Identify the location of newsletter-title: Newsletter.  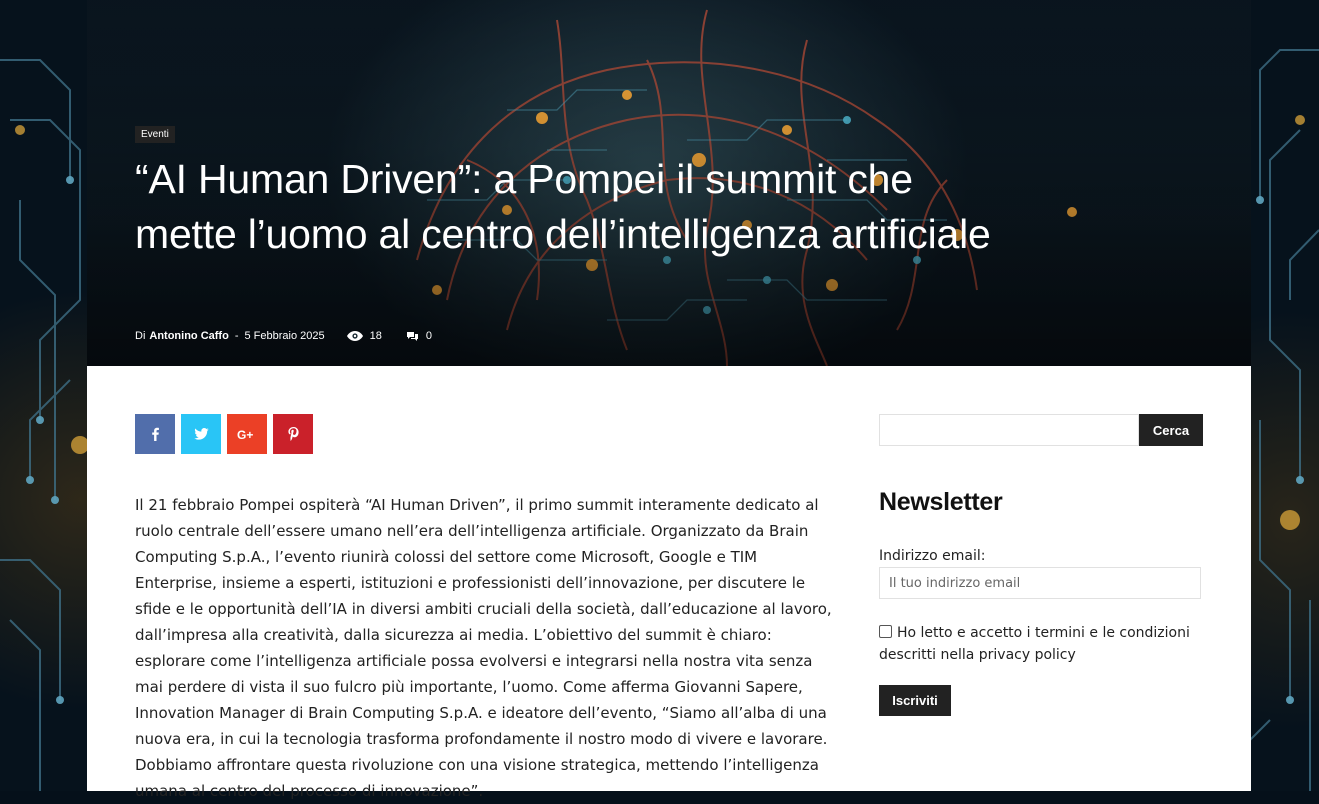
(941, 502).